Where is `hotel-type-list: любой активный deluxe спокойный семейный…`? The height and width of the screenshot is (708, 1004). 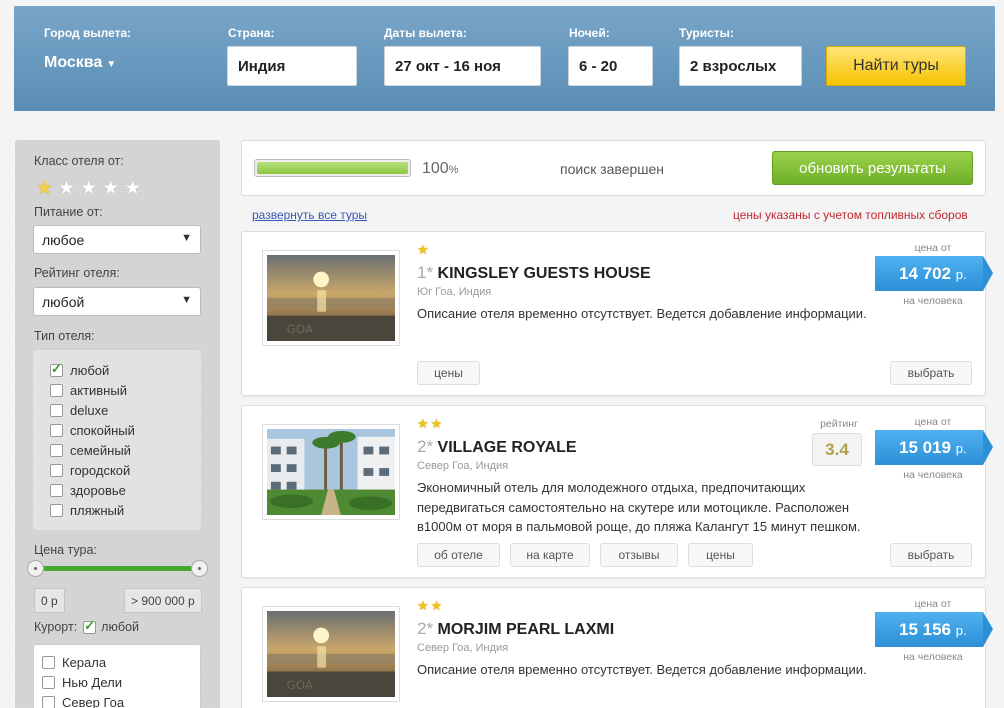
hotel-type-list: любой активный deluxe спокойный семейный… is located at coordinates (117, 440).